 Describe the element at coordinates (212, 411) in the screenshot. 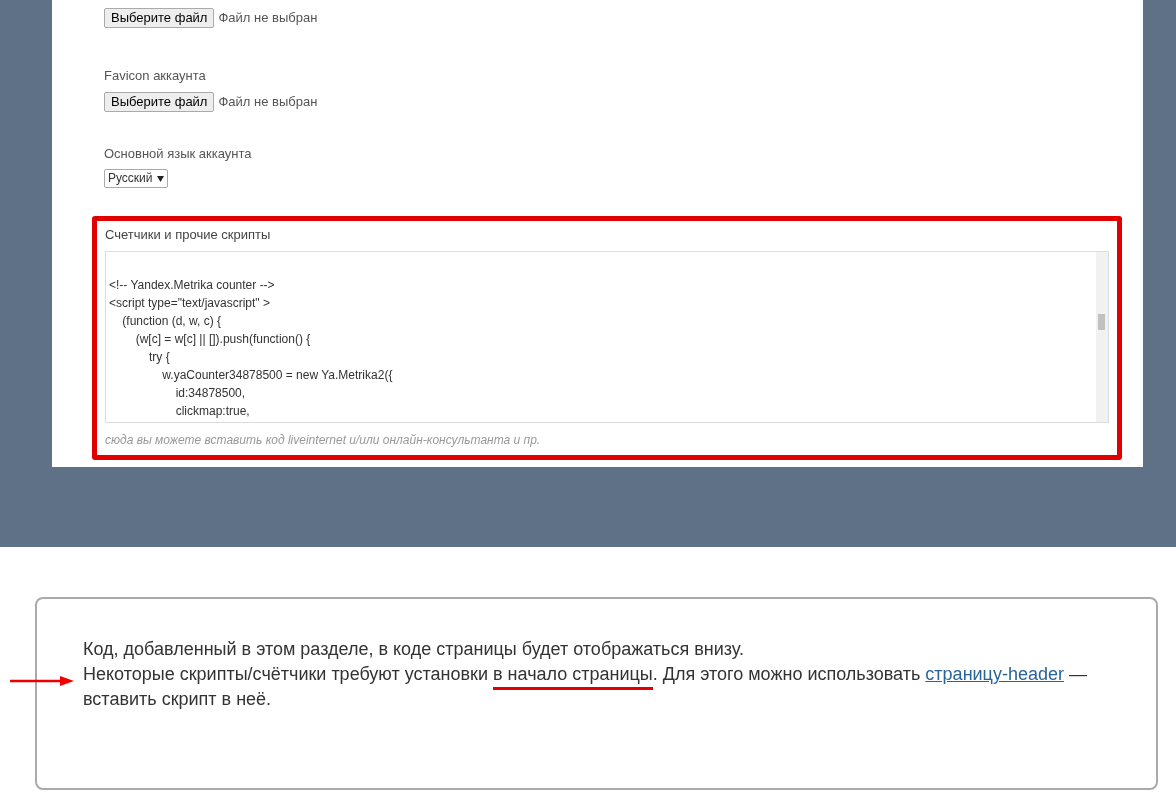

I see `code-line: clickmap:true,` at that location.